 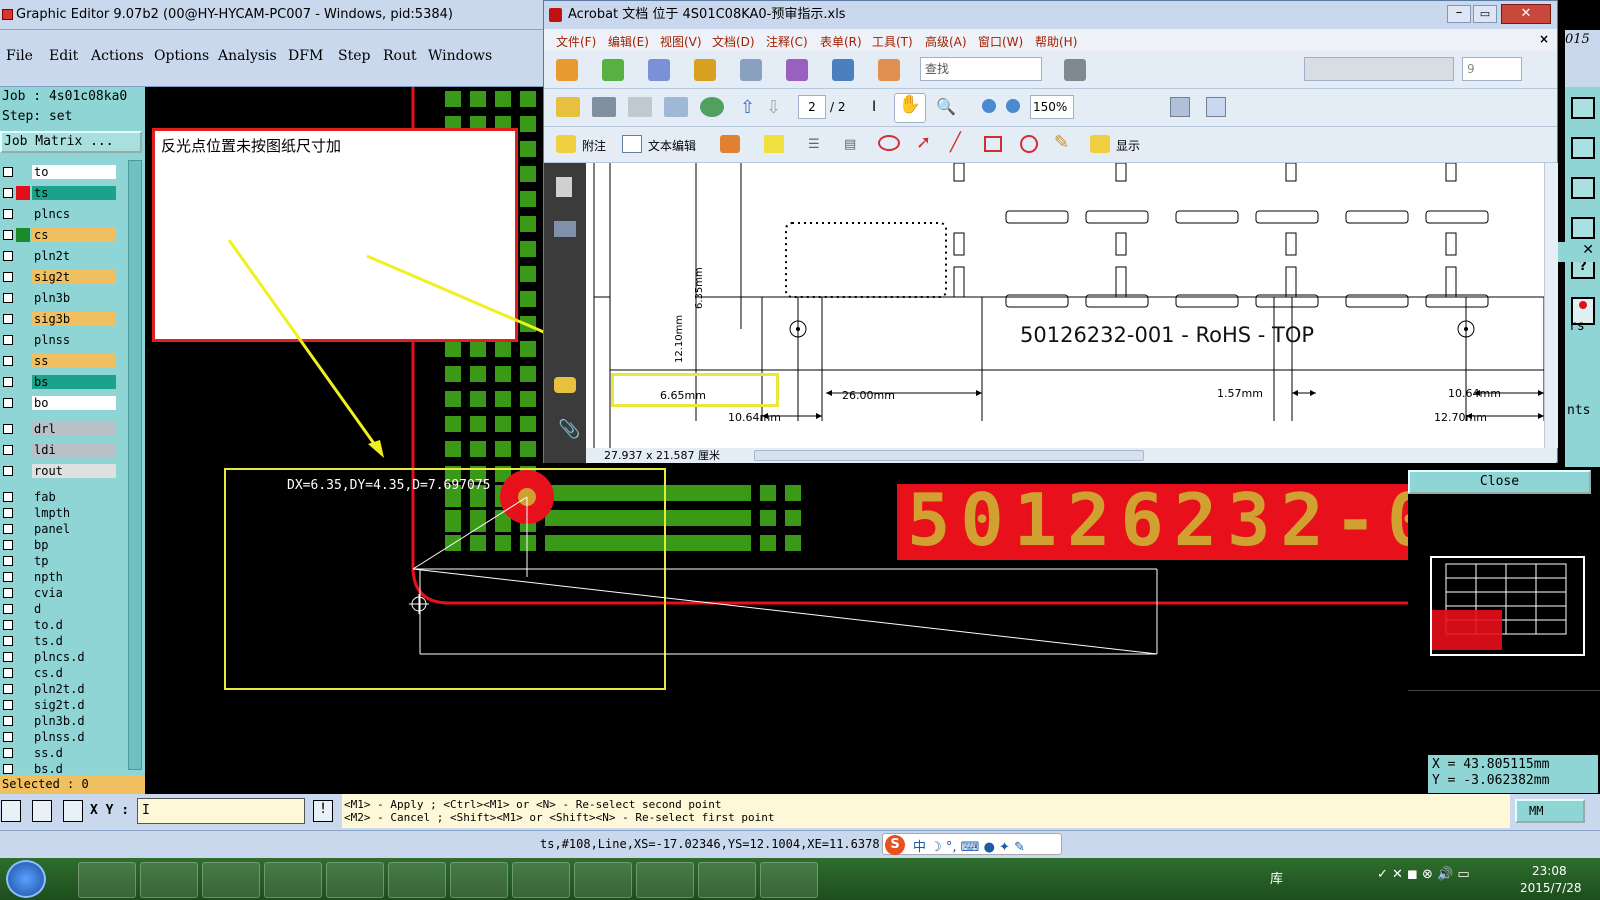 I want to click on layer-row: to, so click(x=59, y=172).